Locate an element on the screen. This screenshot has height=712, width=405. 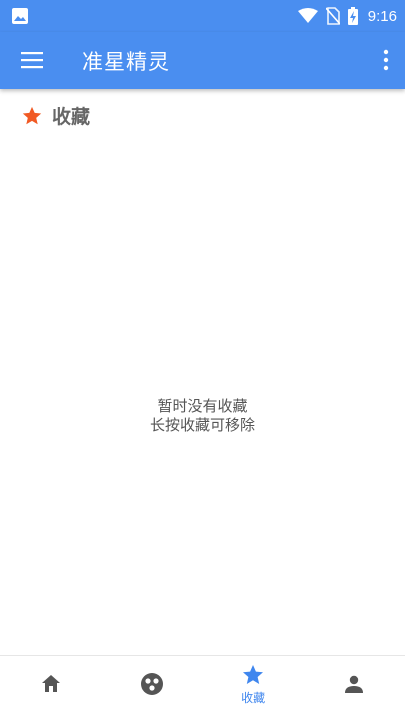
empty-state-message: 暂时没有收藏 is located at coordinates (202, 406).